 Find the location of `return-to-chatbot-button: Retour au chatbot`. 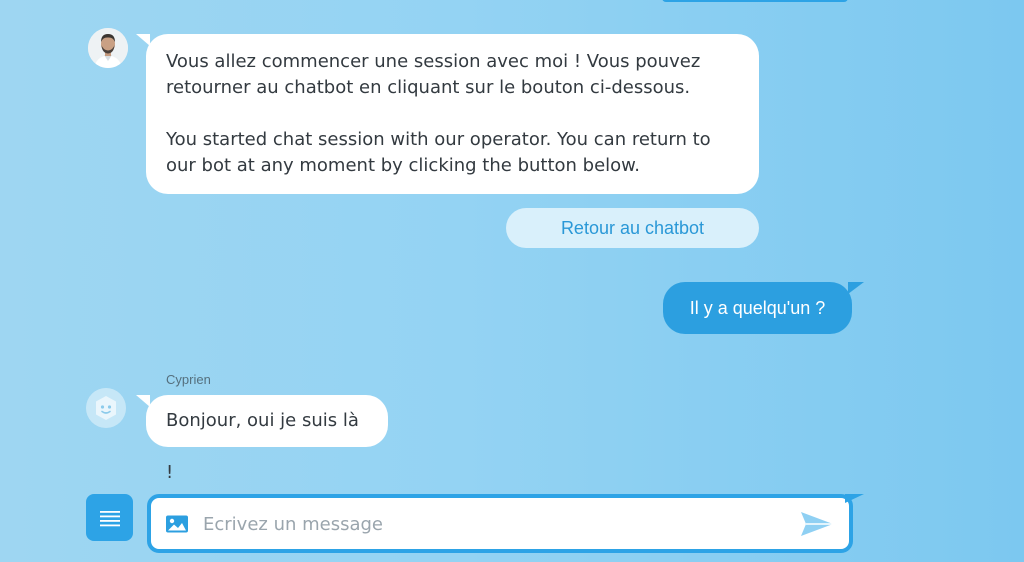

return-to-chatbot-button: Retour au chatbot is located at coordinates (632, 228).